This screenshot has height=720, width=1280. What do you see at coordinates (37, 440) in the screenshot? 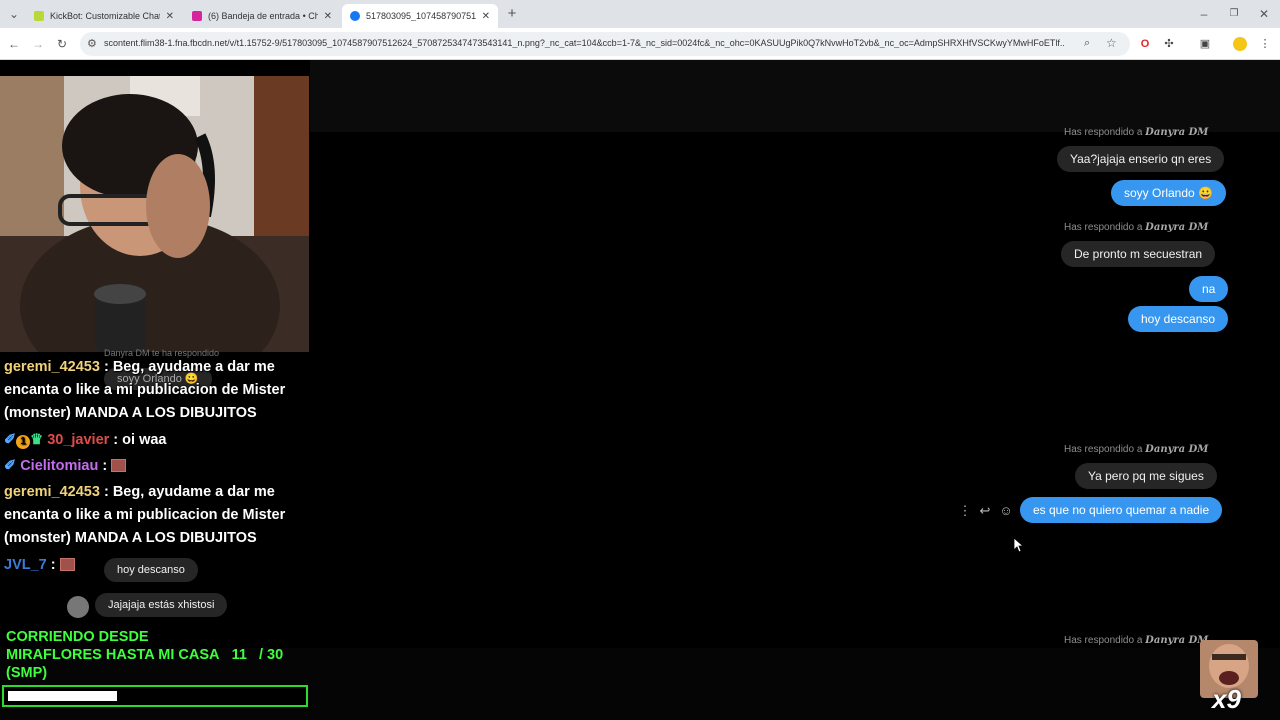
I see `verified-badge-icon: ♛` at bounding box center [37, 440].